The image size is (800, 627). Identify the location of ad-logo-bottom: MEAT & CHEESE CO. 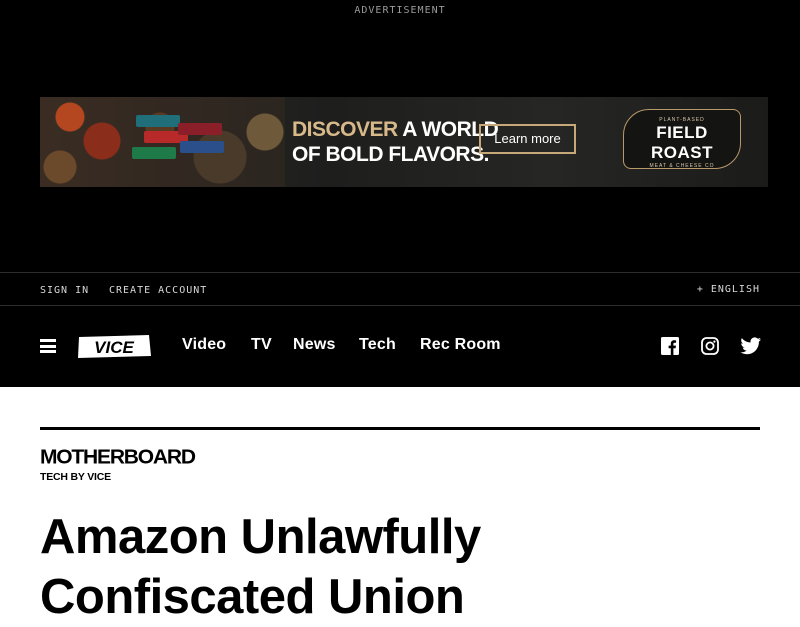
(682, 166).